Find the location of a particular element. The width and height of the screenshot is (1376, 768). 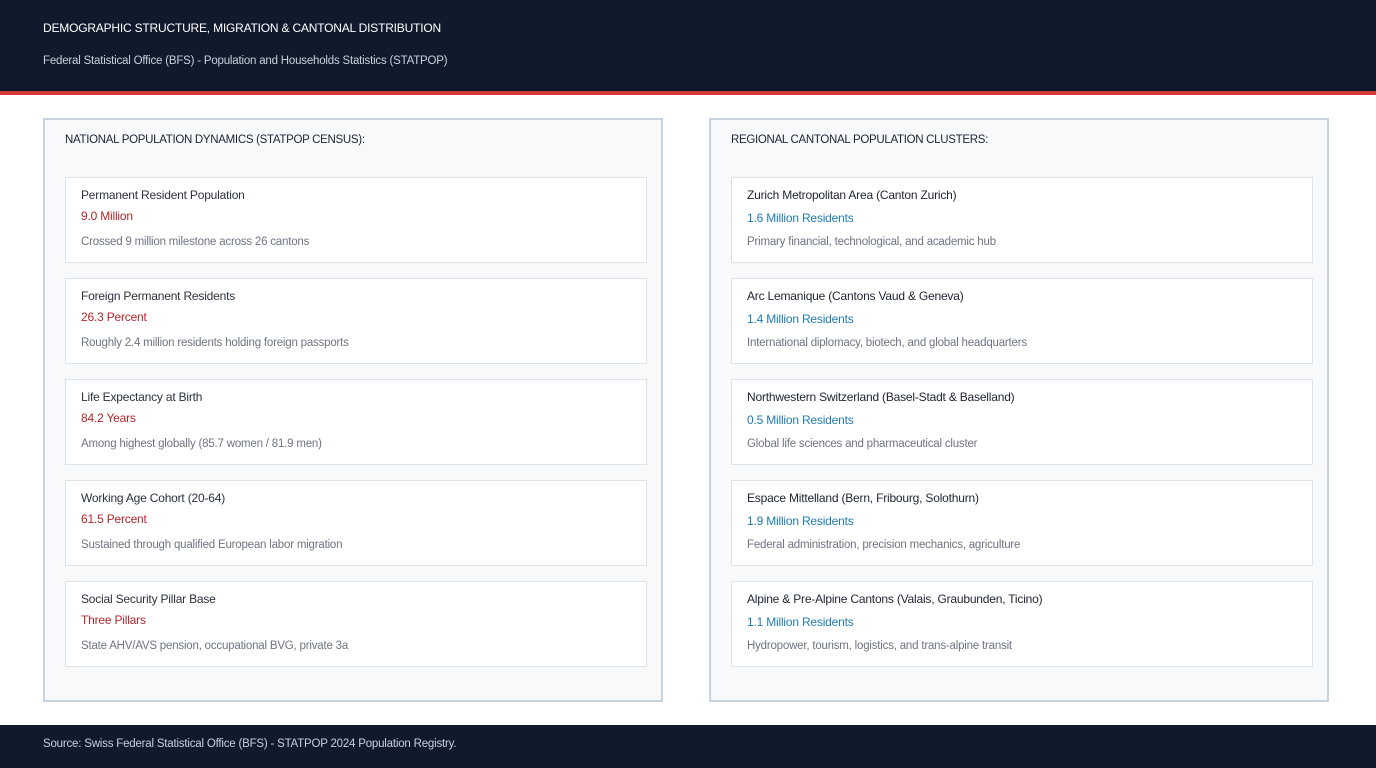

regional-panel-title: REGIONAL CANTONAL POPULATION CLUSTERS: is located at coordinates (859, 140).